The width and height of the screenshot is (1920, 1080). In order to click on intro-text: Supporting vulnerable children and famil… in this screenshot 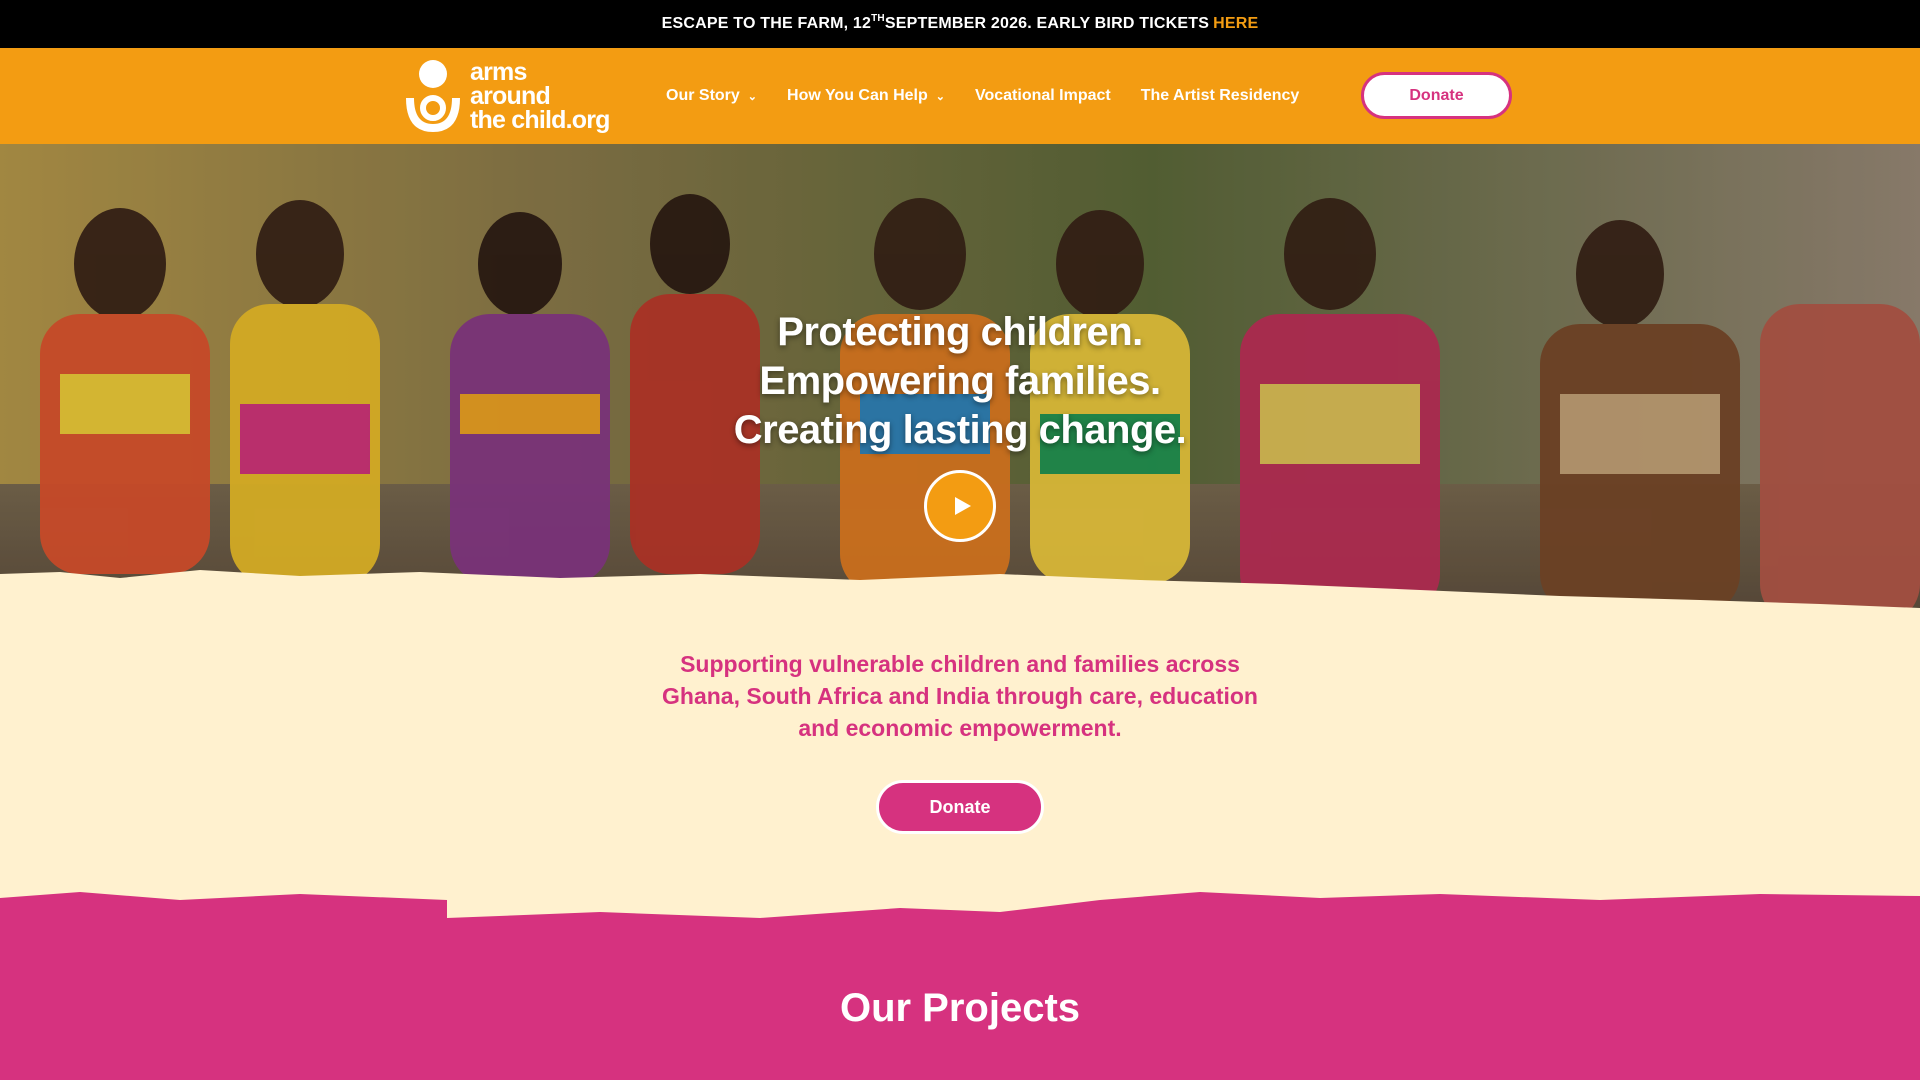, I will do `click(960, 696)`.